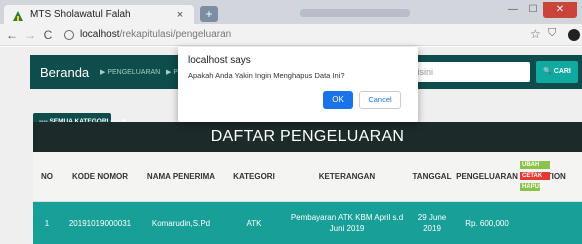 The image size is (582, 244). What do you see at coordinates (347, 176) in the screenshot?
I see `col-header-keterangan: KETERANGAN` at bounding box center [347, 176].